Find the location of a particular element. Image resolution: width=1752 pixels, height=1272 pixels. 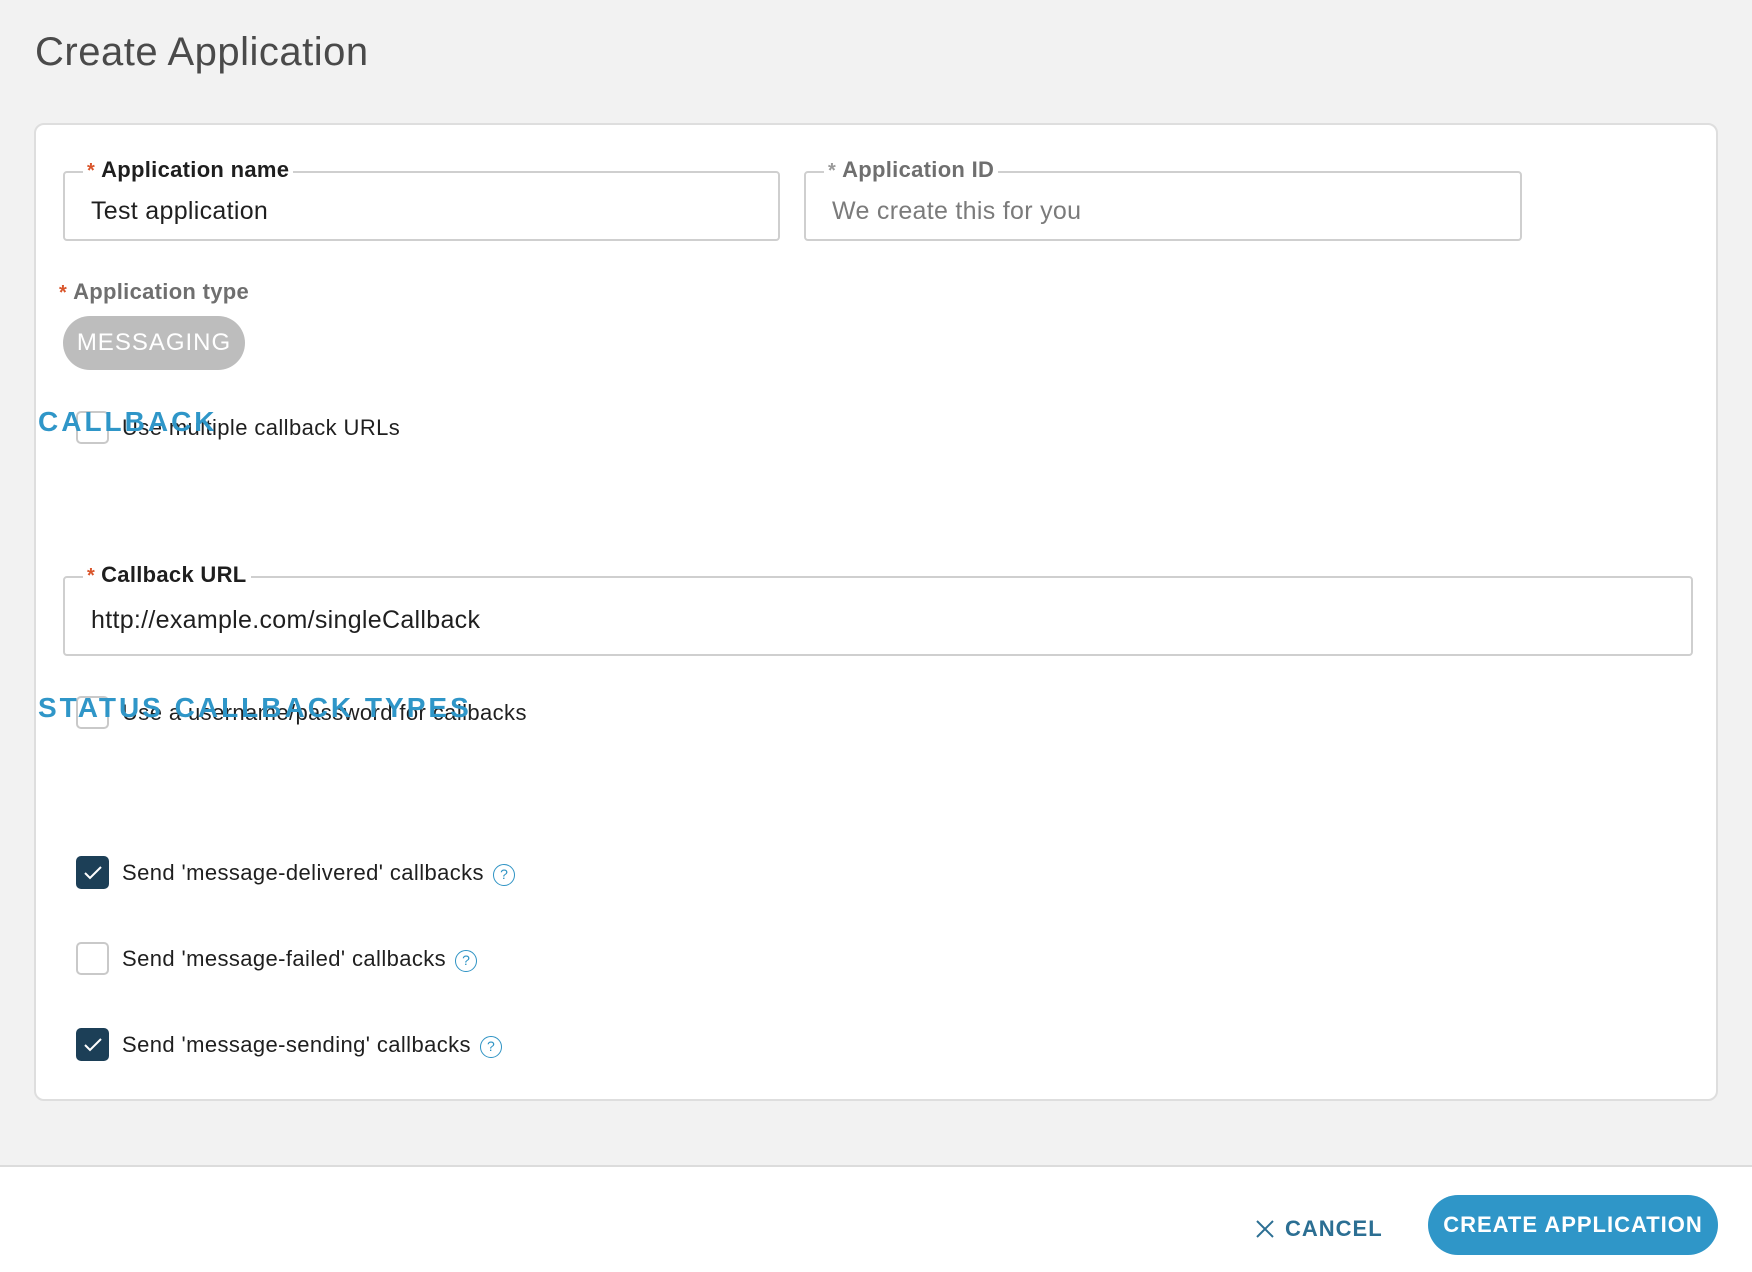

message-sending-label: Send 'message-sending' callbacks is located at coordinates (296, 1044).